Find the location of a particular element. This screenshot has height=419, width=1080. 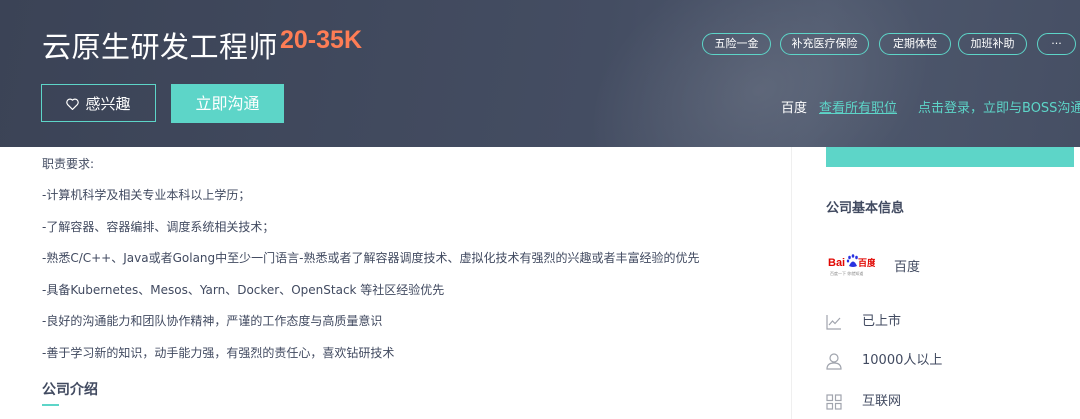

person-icon is located at coordinates (834, 361).